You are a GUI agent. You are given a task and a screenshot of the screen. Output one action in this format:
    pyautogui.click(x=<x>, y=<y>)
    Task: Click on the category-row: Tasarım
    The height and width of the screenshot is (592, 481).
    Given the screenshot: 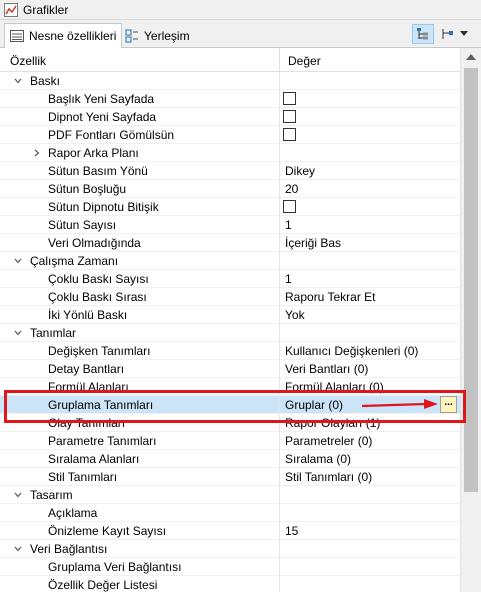 What is the action you would take?
    pyautogui.click(x=230, y=495)
    